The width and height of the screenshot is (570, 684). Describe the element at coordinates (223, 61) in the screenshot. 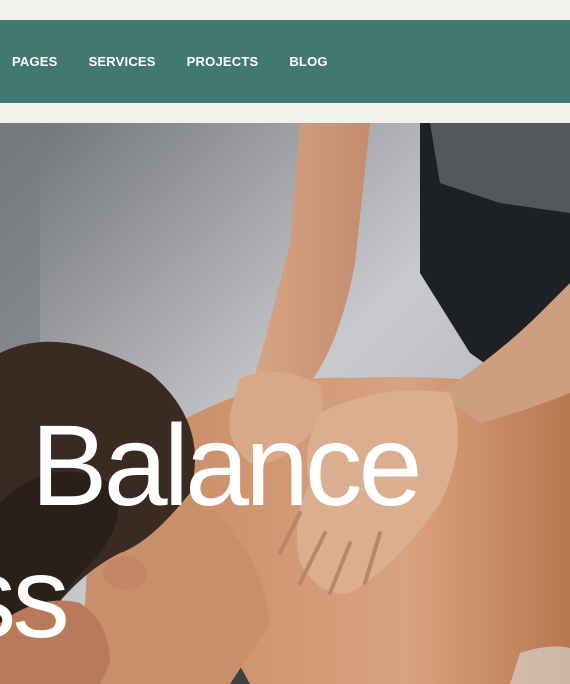

I see `nav-item-projects: PROJECTS` at that location.